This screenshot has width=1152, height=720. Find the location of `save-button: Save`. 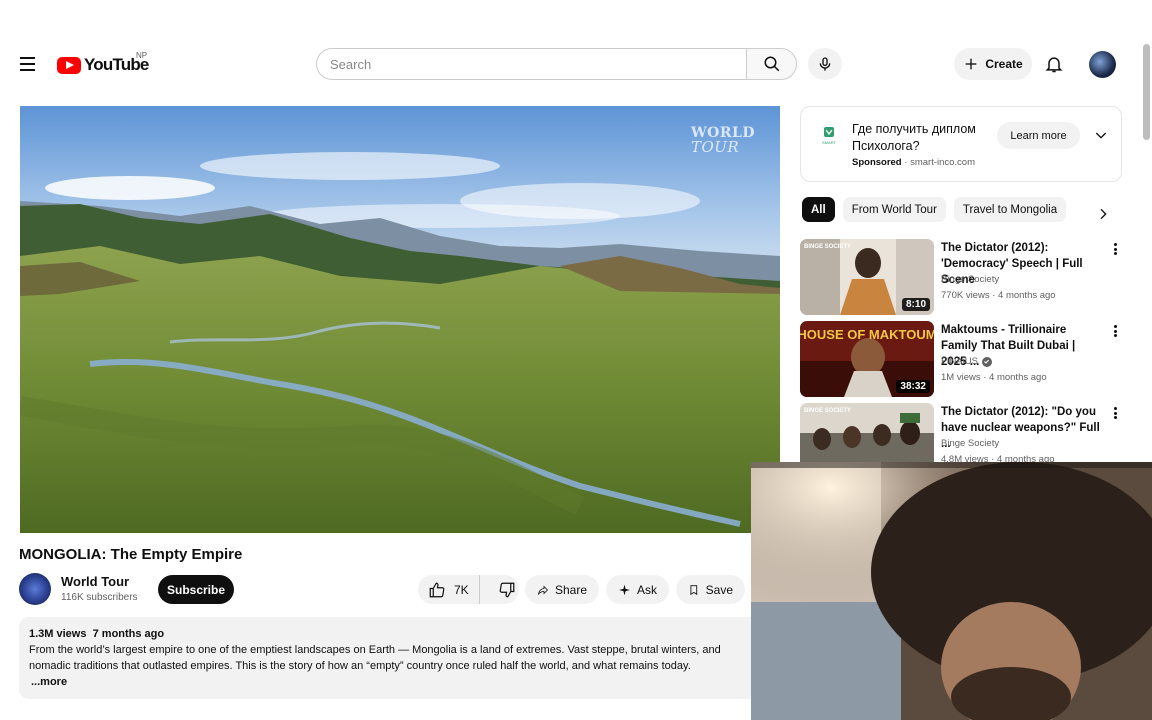

save-button: Save is located at coordinates (710, 589).